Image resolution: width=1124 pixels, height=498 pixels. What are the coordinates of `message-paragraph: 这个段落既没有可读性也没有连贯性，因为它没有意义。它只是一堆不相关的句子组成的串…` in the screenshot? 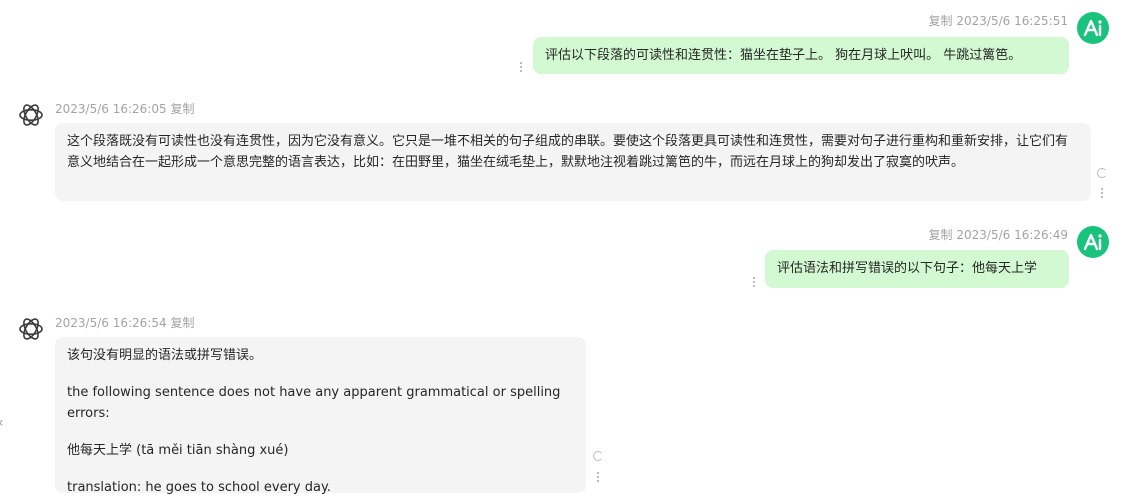 It's located at (568, 152).